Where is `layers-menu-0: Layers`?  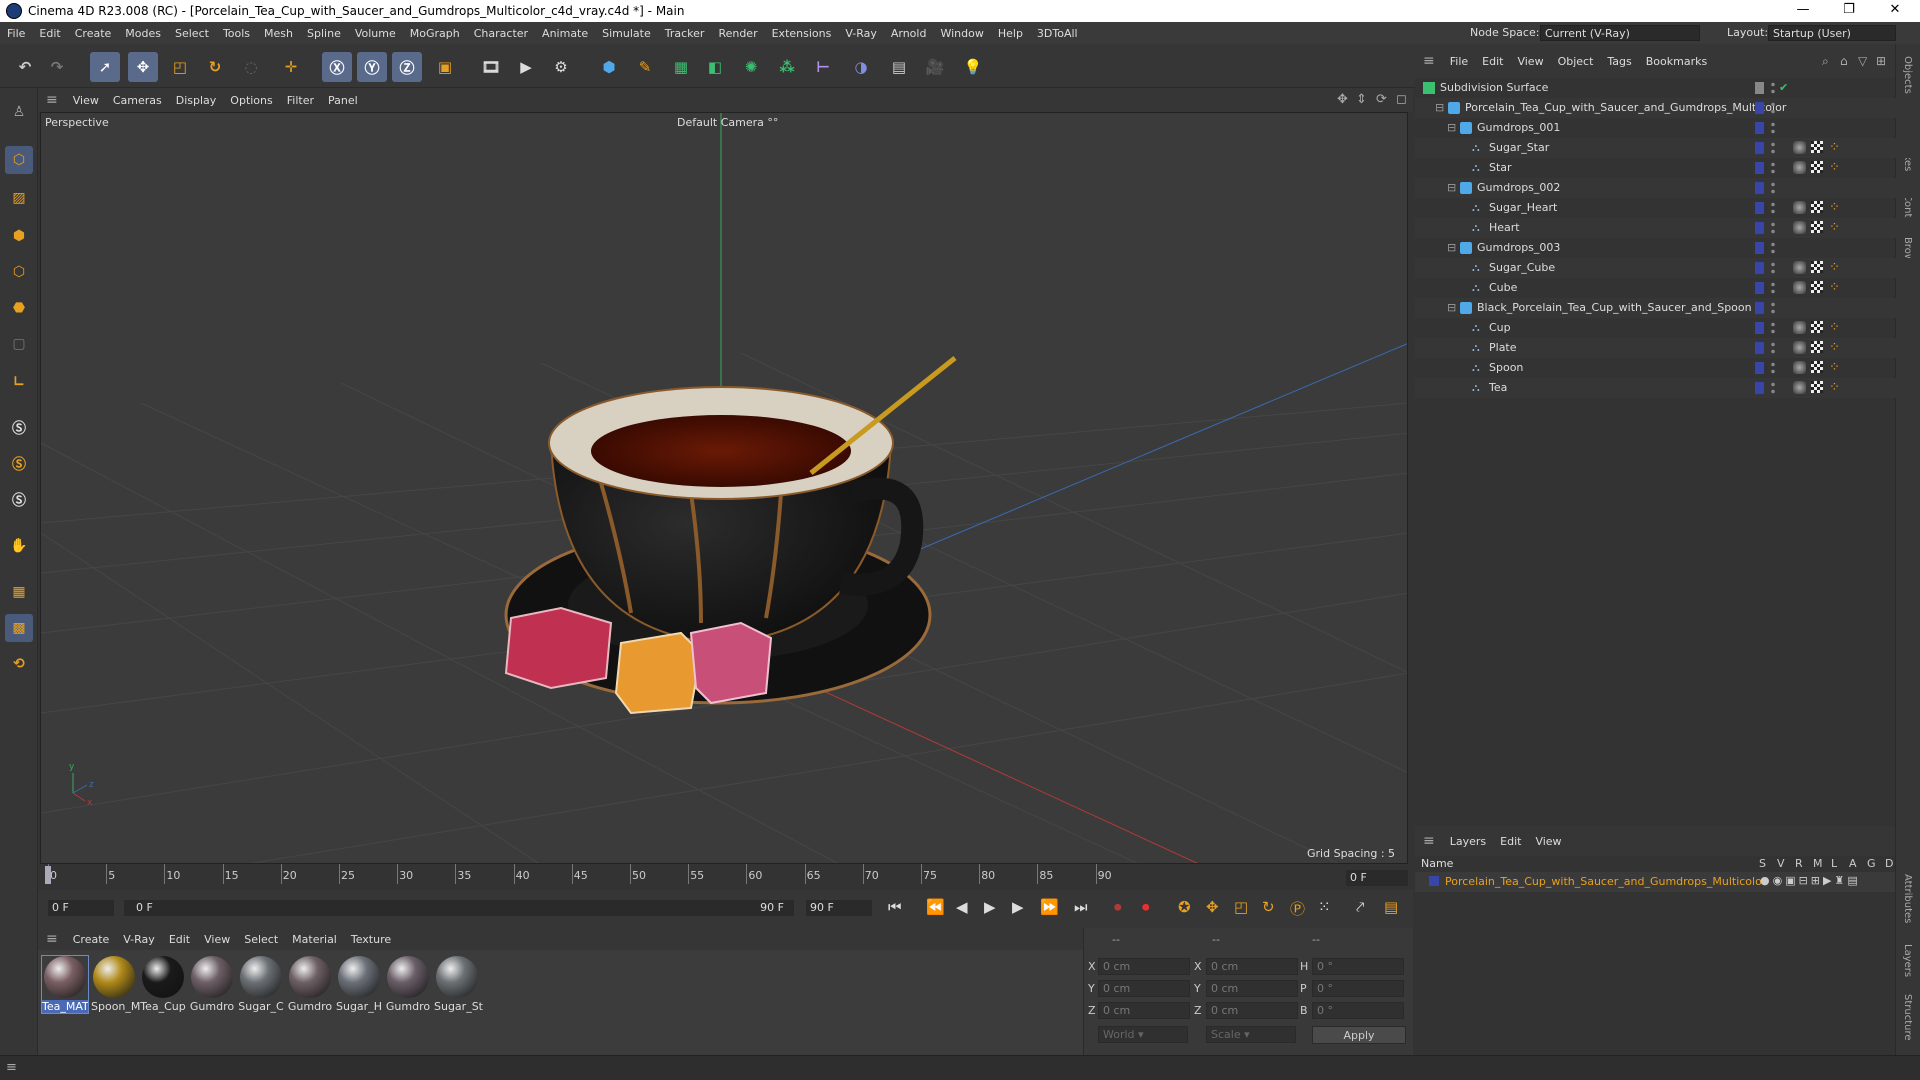 layers-menu-0: Layers is located at coordinates (1468, 841).